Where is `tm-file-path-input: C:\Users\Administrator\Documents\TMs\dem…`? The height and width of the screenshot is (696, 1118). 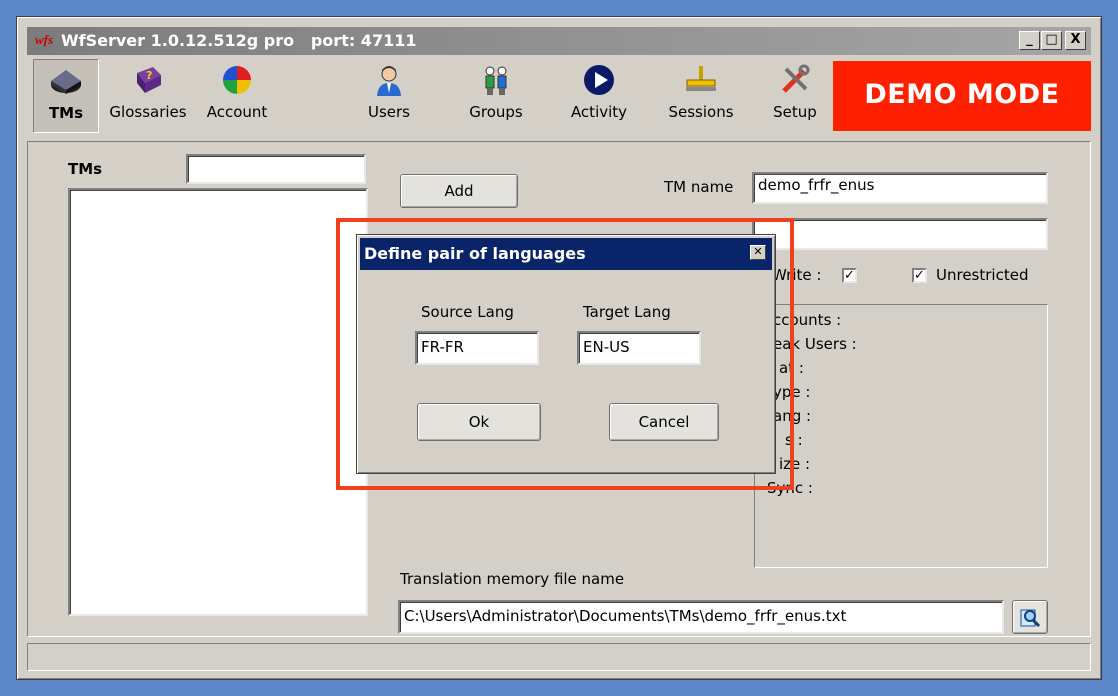 tm-file-path-input: C:\Users\Administrator\Documents\TMs\dem… is located at coordinates (701, 617).